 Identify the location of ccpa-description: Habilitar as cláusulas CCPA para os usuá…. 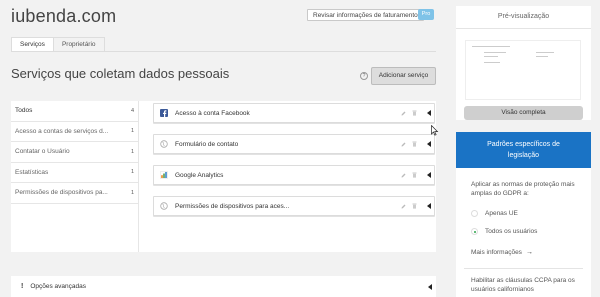
(523, 285).